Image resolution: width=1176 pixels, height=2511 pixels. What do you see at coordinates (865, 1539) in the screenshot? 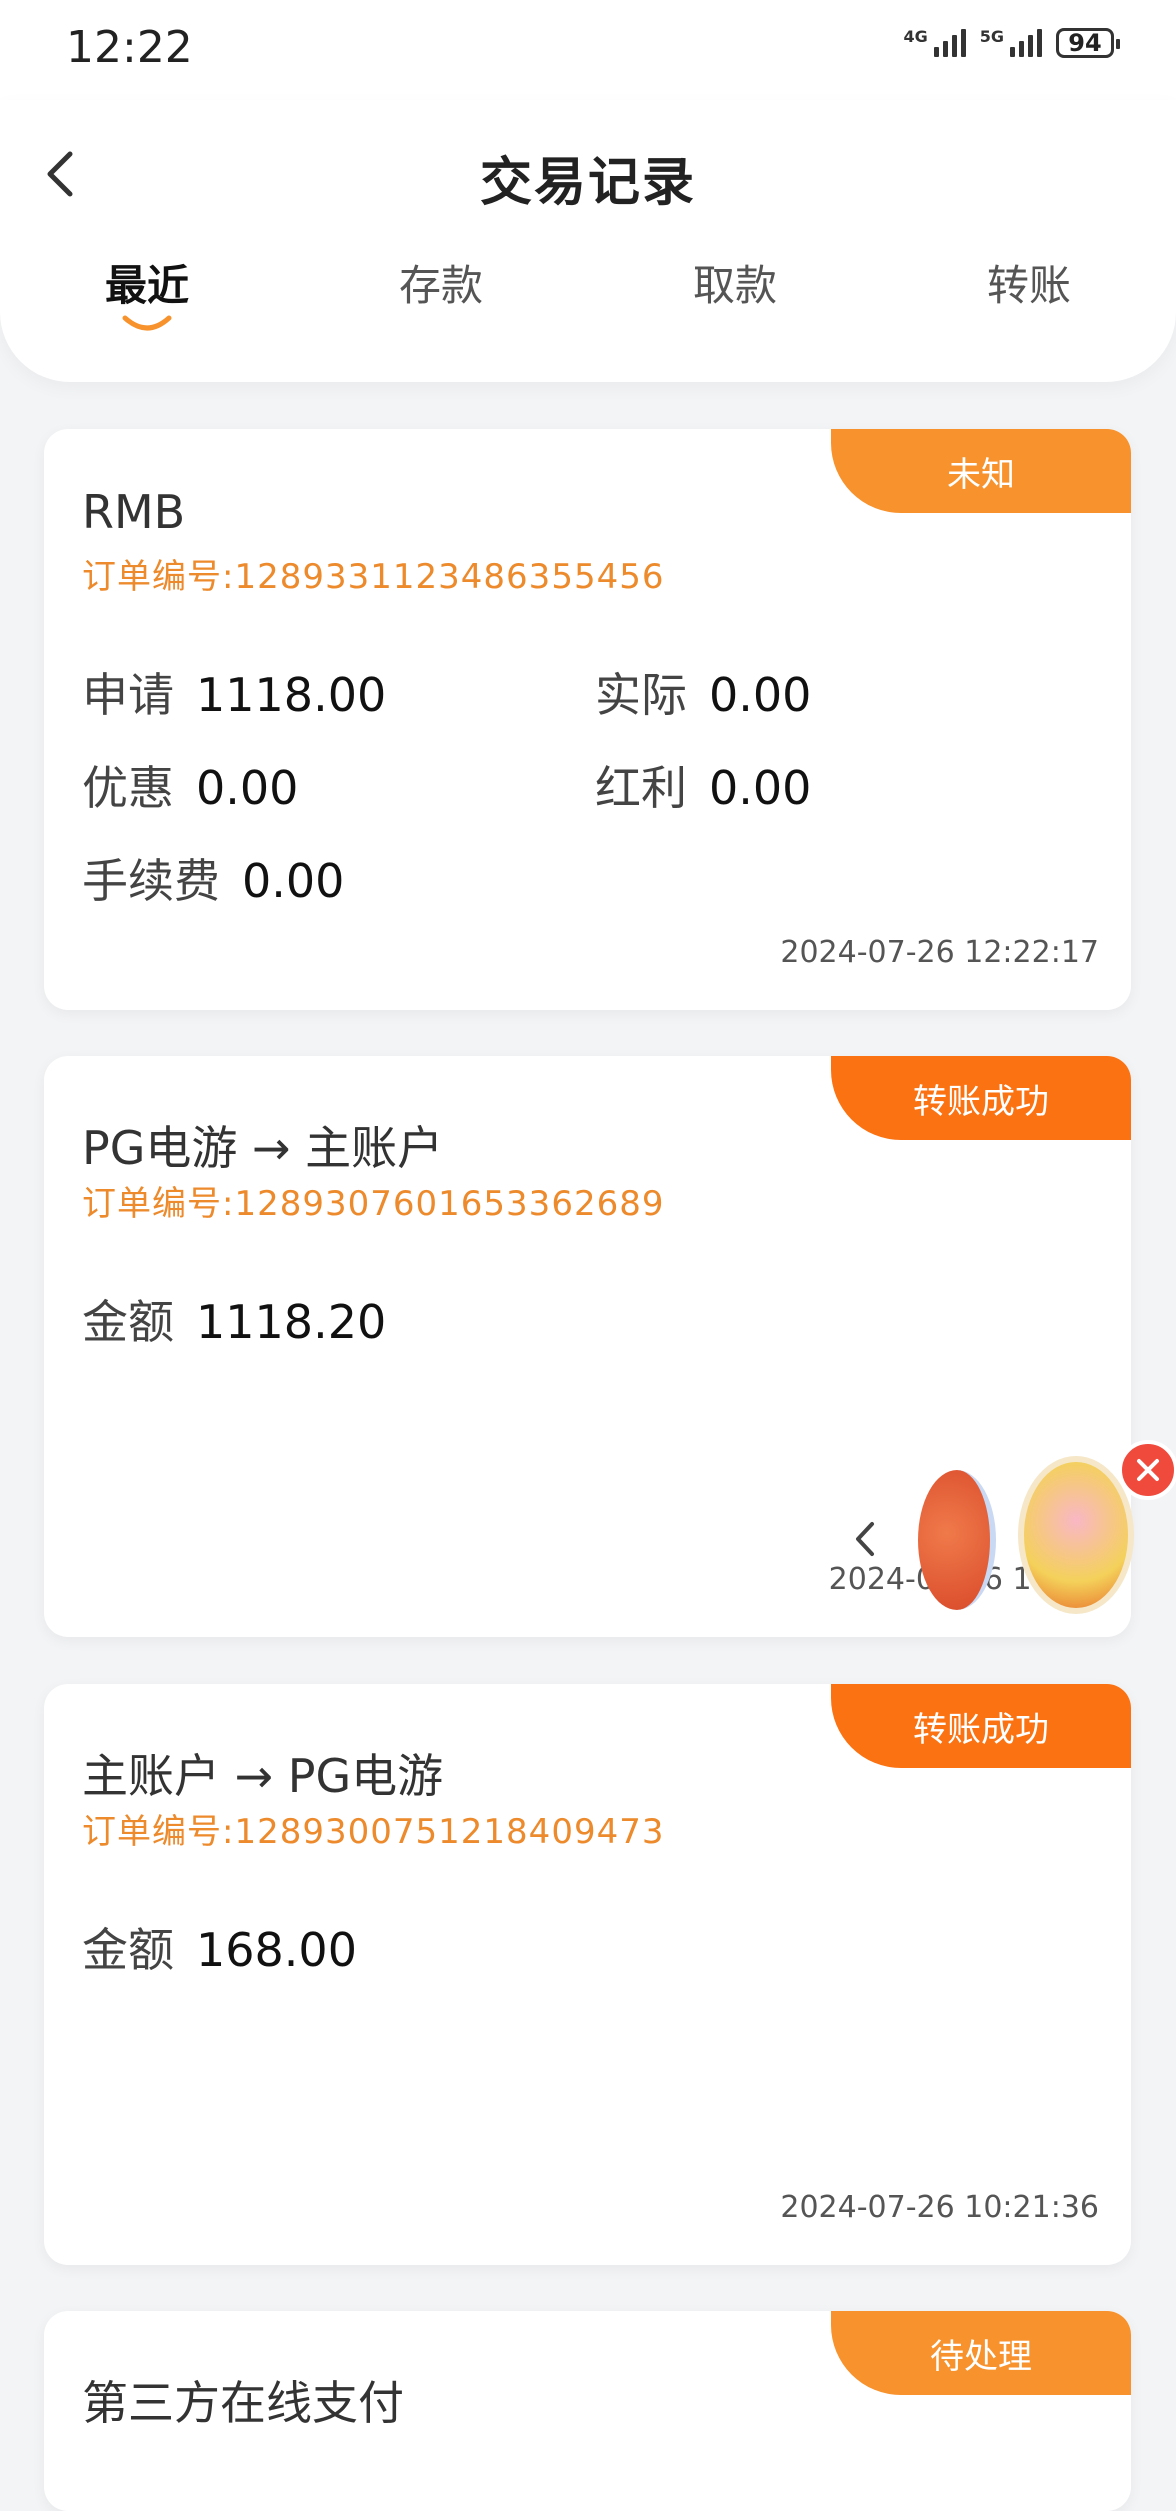
I see `chevron-left-icon` at bounding box center [865, 1539].